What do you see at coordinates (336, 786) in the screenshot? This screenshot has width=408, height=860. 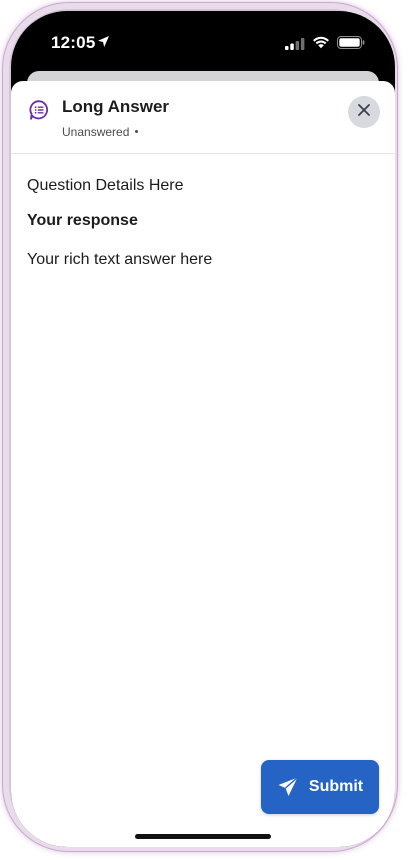 I see `submit-label: Submit` at bounding box center [336, 786].